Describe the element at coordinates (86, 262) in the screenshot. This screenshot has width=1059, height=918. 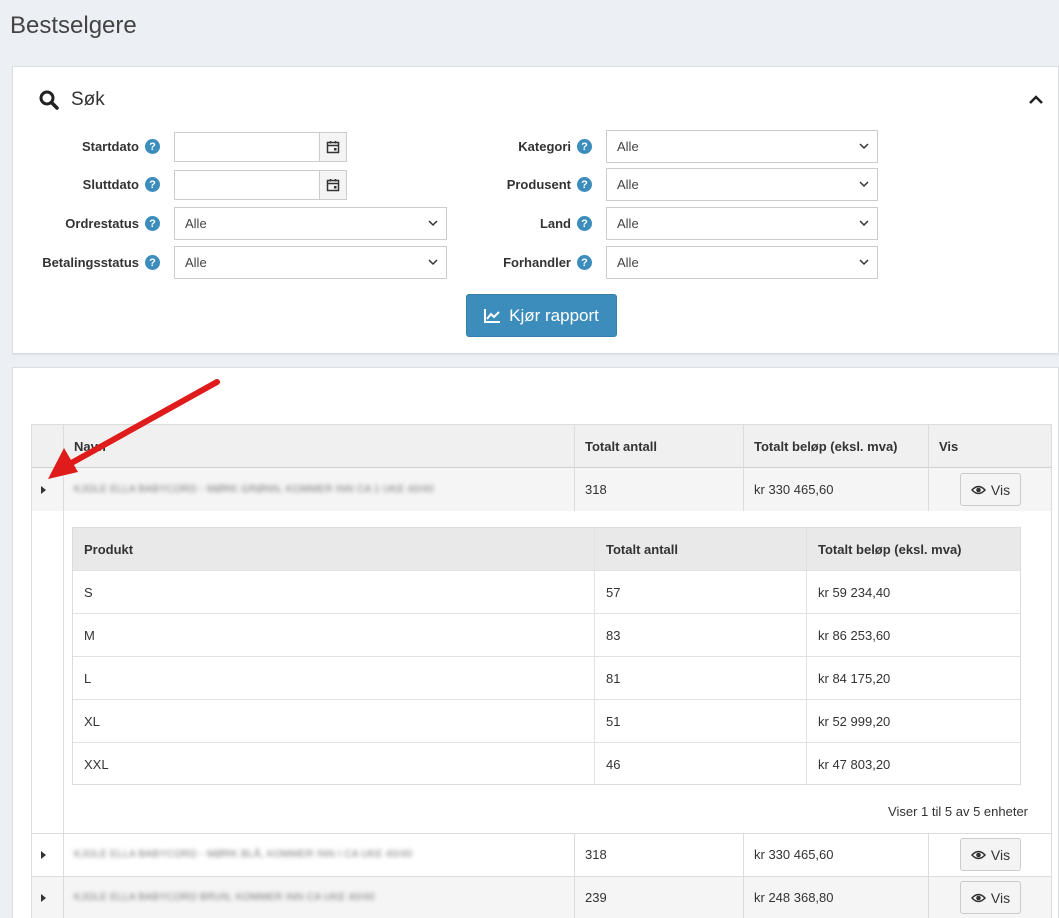
I see `betalingsstatus-label: Betalingsstatus ?` at that location.